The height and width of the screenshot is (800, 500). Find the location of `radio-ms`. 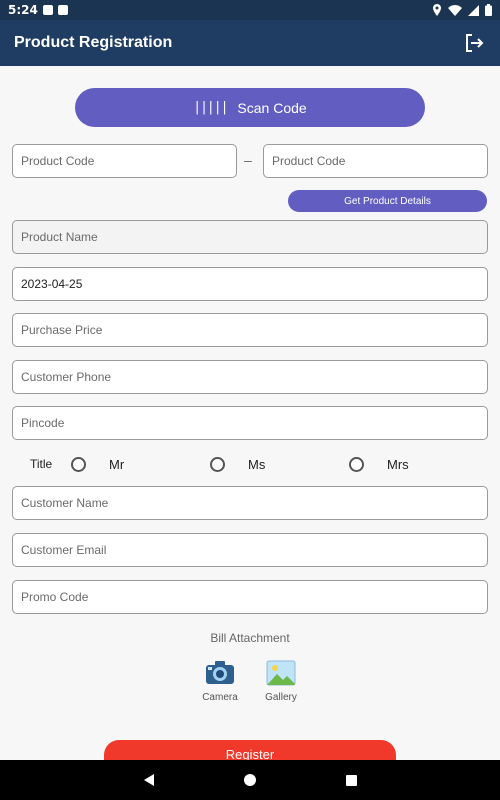

radio-ms is located at coordinates (217, 464).